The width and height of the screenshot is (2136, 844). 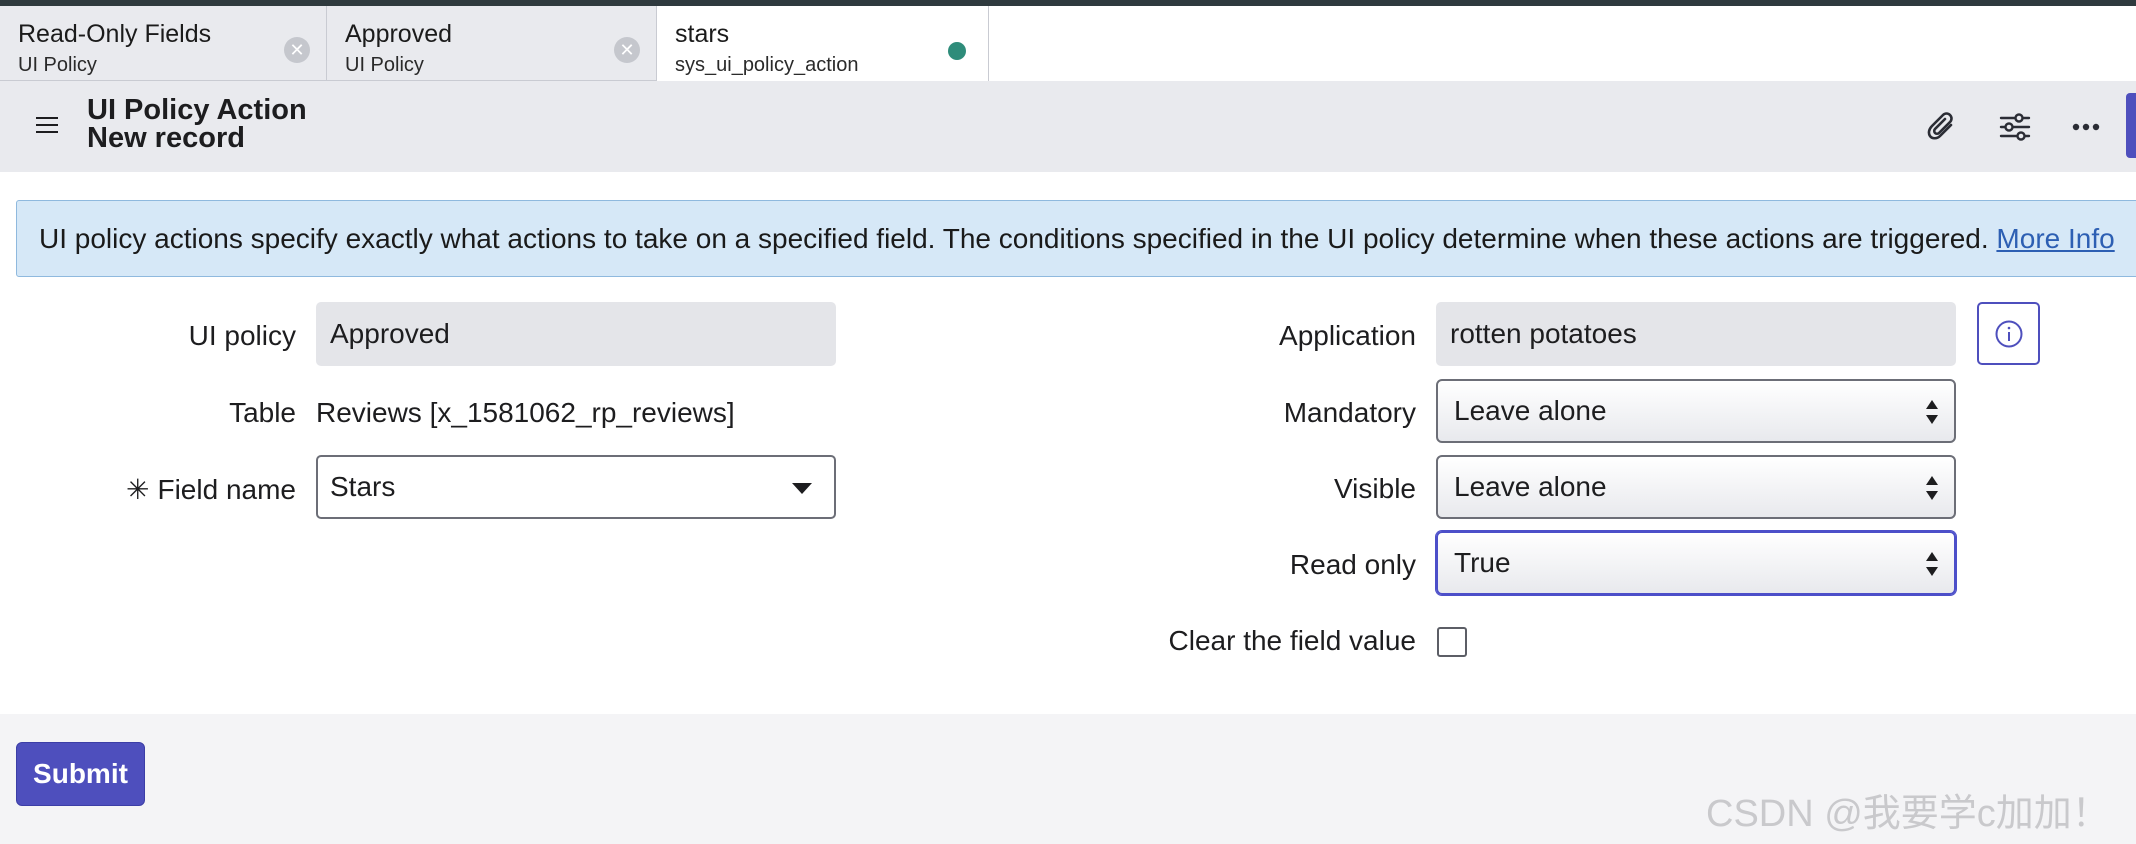 What do you see at coordinates (166, 138) in the screenshot?
I see `page-subtitle: New record` at bounding box center [166, 138].